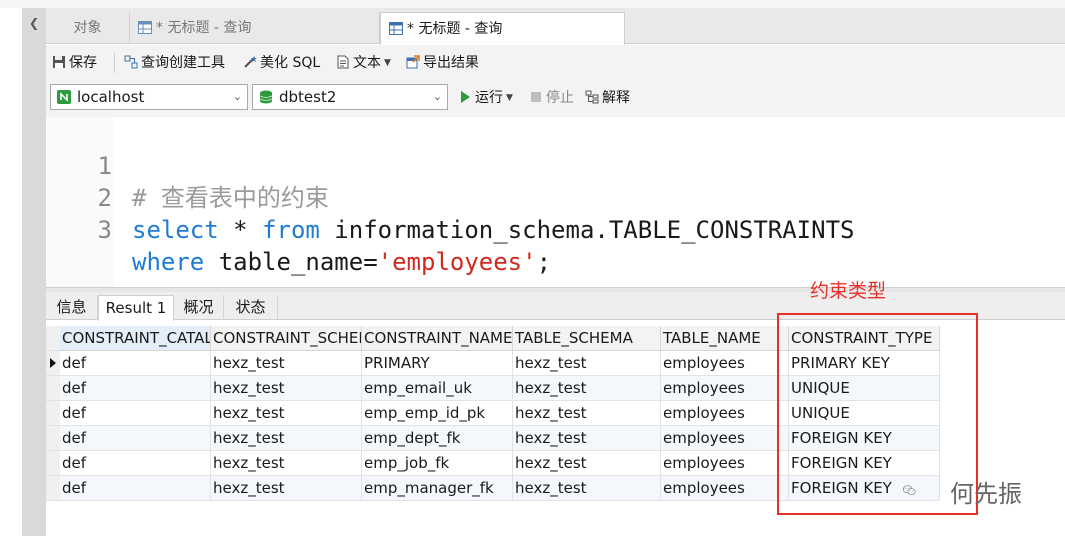 Image resolution: width=1065 pixels, height=536 pixels. What do you see at coordinates (607, 98) in the screenshot?
I see `explain-button: 解释` at bounding box center [607, 98].